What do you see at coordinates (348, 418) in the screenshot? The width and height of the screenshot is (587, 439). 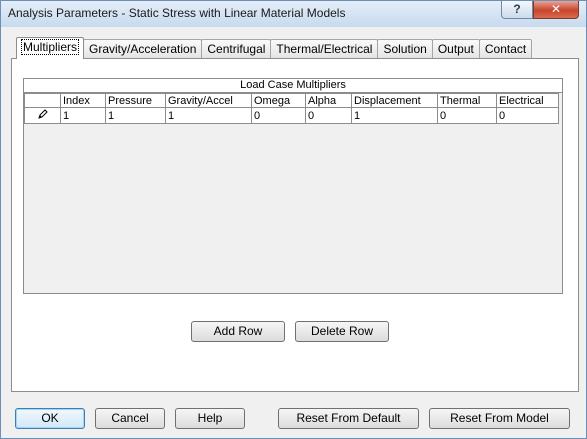 I see `reset-from-default-button: Reset From Default` at bounding box center [348, 418].